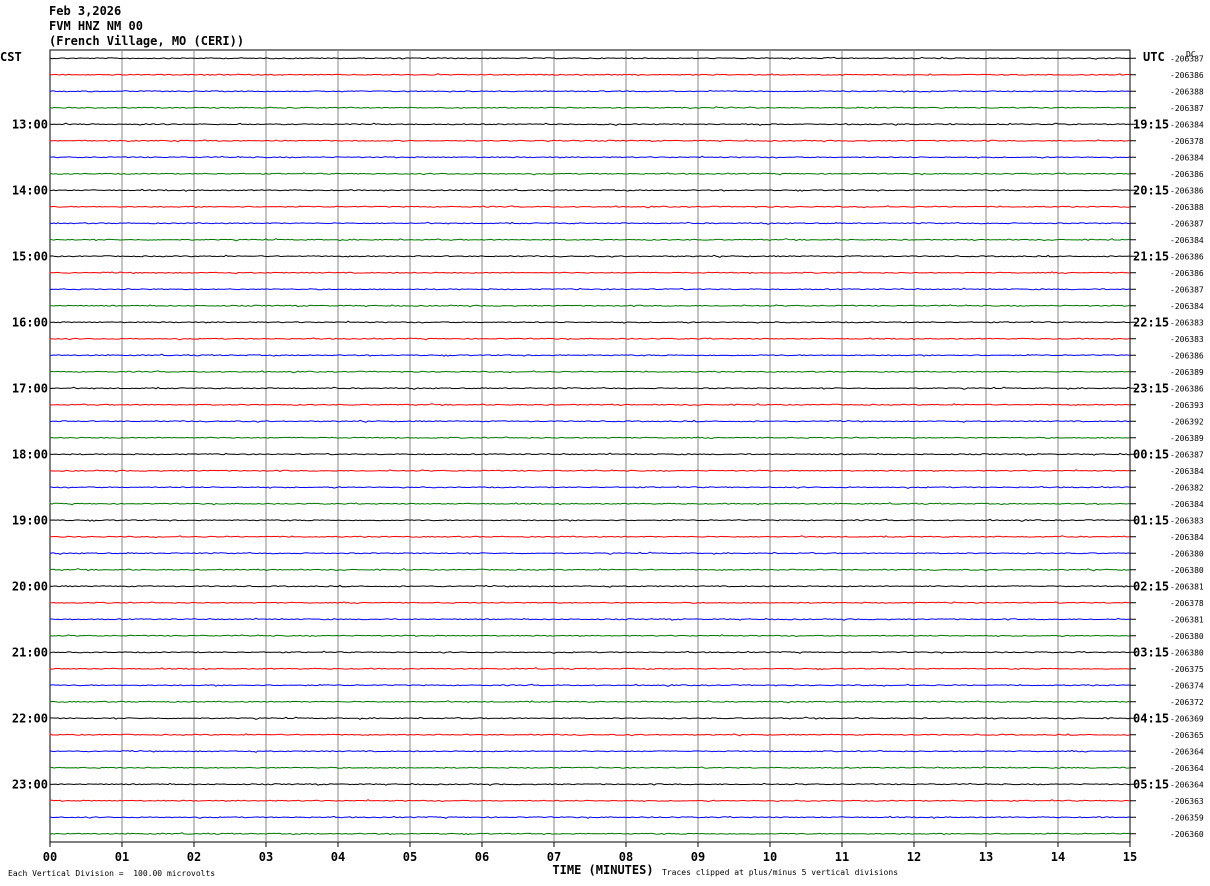 The image size is (1210, 886). Describe the element at coordinates (602, 870) in the screenshot. I see `x-axis-title: TIME (MINUTES)` at that location.